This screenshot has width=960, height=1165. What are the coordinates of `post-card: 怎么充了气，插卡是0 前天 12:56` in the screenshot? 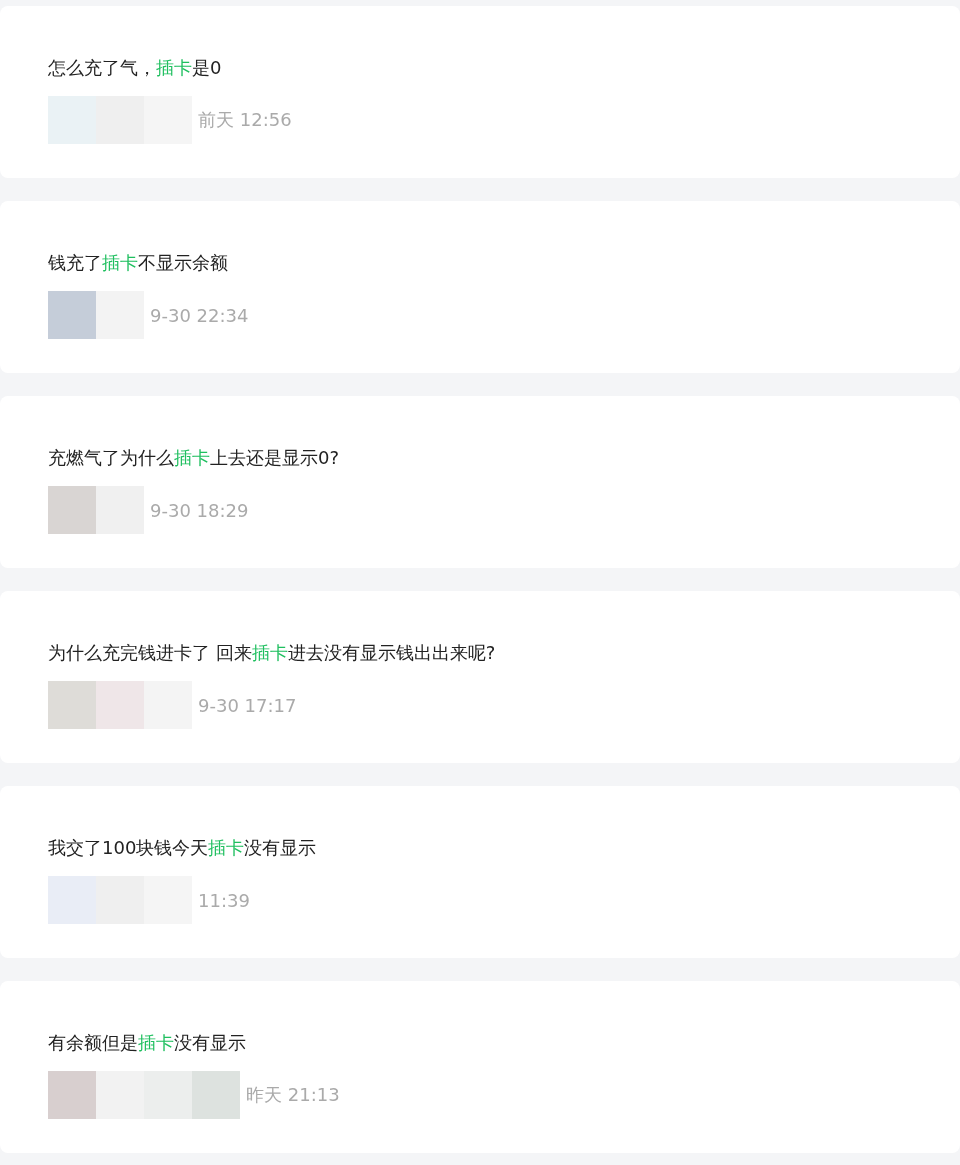 It's located at (480, 92).